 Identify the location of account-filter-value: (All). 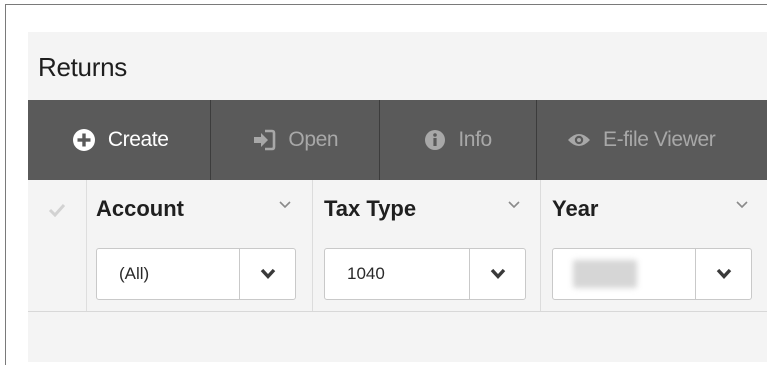
(134, 273).